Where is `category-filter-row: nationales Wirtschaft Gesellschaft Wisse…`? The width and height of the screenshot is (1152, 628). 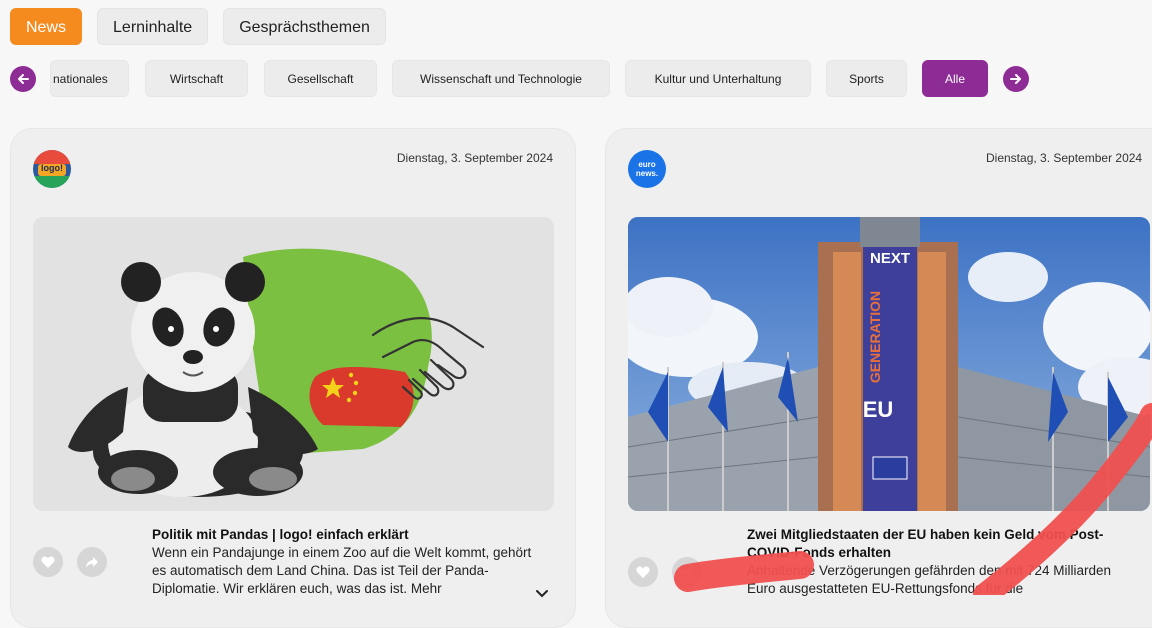 category-filter-row: nationales Wirtschaft Gesellschaft Wisse… is located at coordinates (576, 79).